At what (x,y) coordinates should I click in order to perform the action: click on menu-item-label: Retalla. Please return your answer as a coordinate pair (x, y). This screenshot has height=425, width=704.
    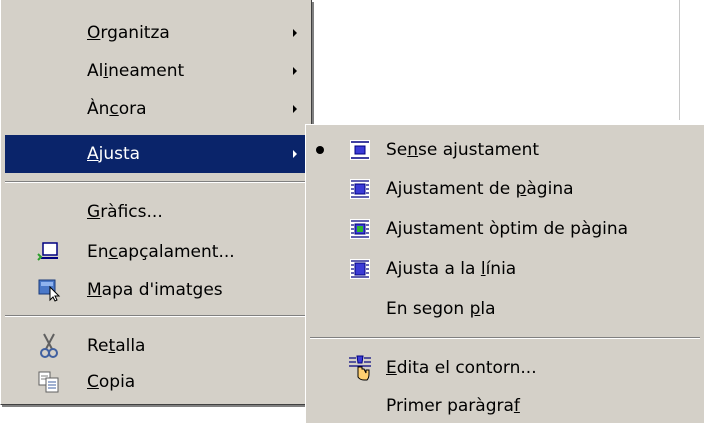
    Looking at the image, I should click on (116, 346).